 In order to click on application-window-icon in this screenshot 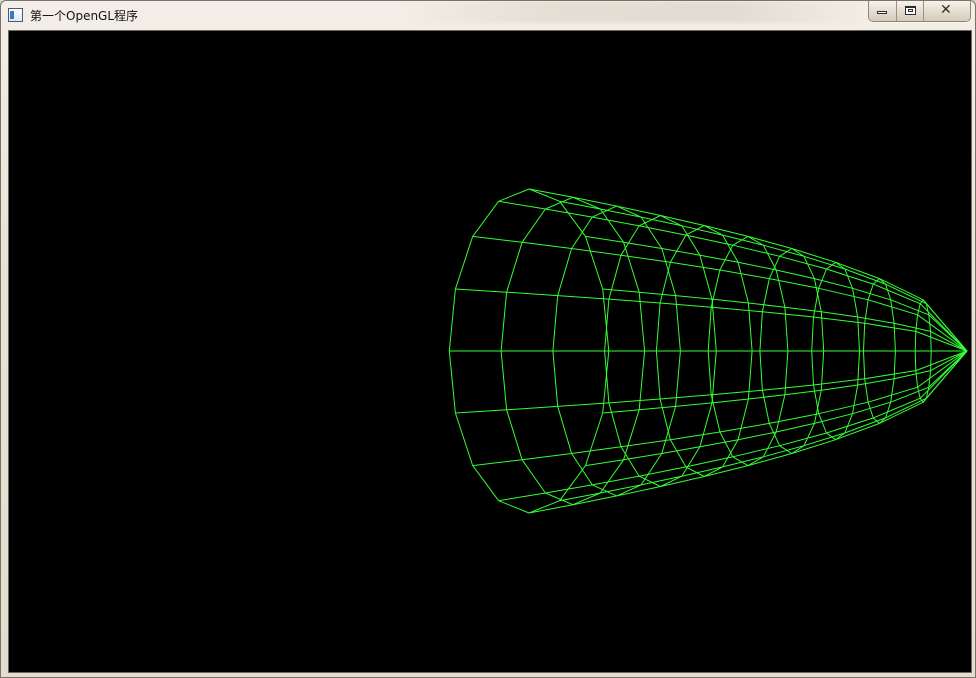, I will do `click(15, 15)`.